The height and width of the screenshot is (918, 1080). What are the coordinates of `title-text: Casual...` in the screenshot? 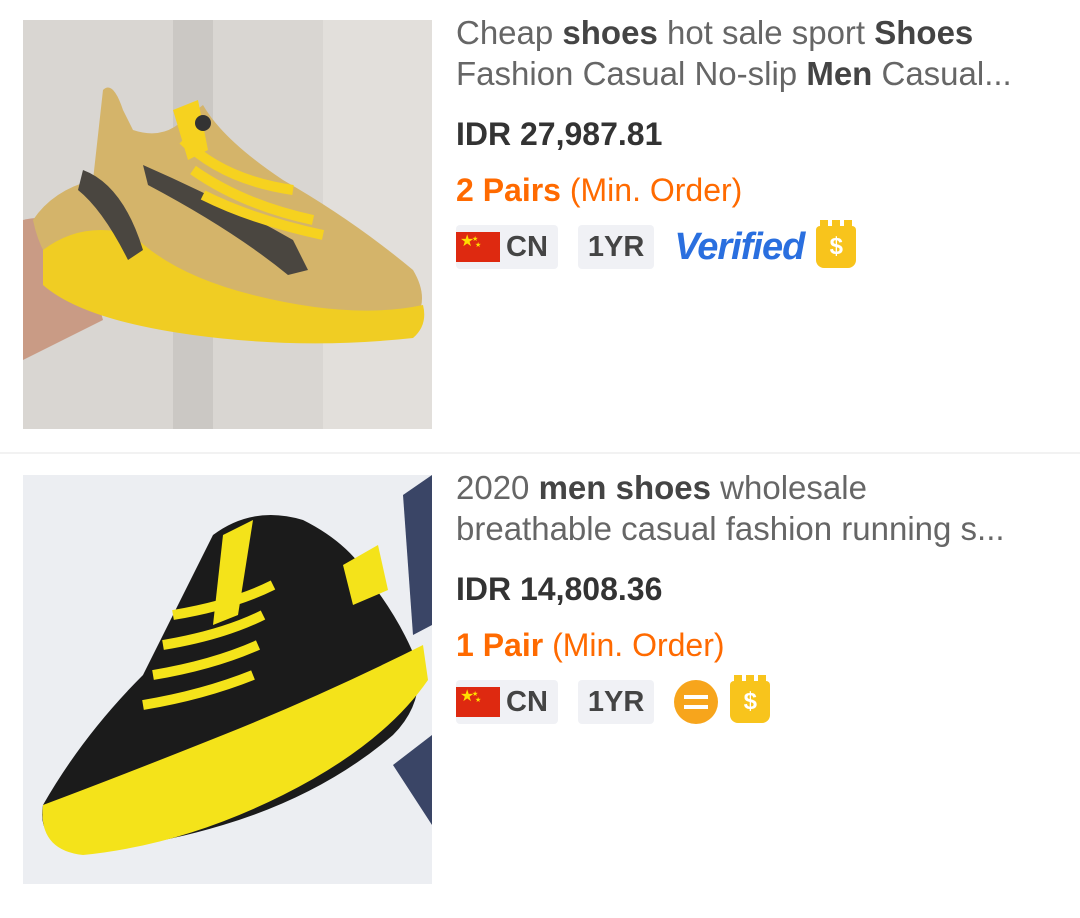 It's located at (942, 73).